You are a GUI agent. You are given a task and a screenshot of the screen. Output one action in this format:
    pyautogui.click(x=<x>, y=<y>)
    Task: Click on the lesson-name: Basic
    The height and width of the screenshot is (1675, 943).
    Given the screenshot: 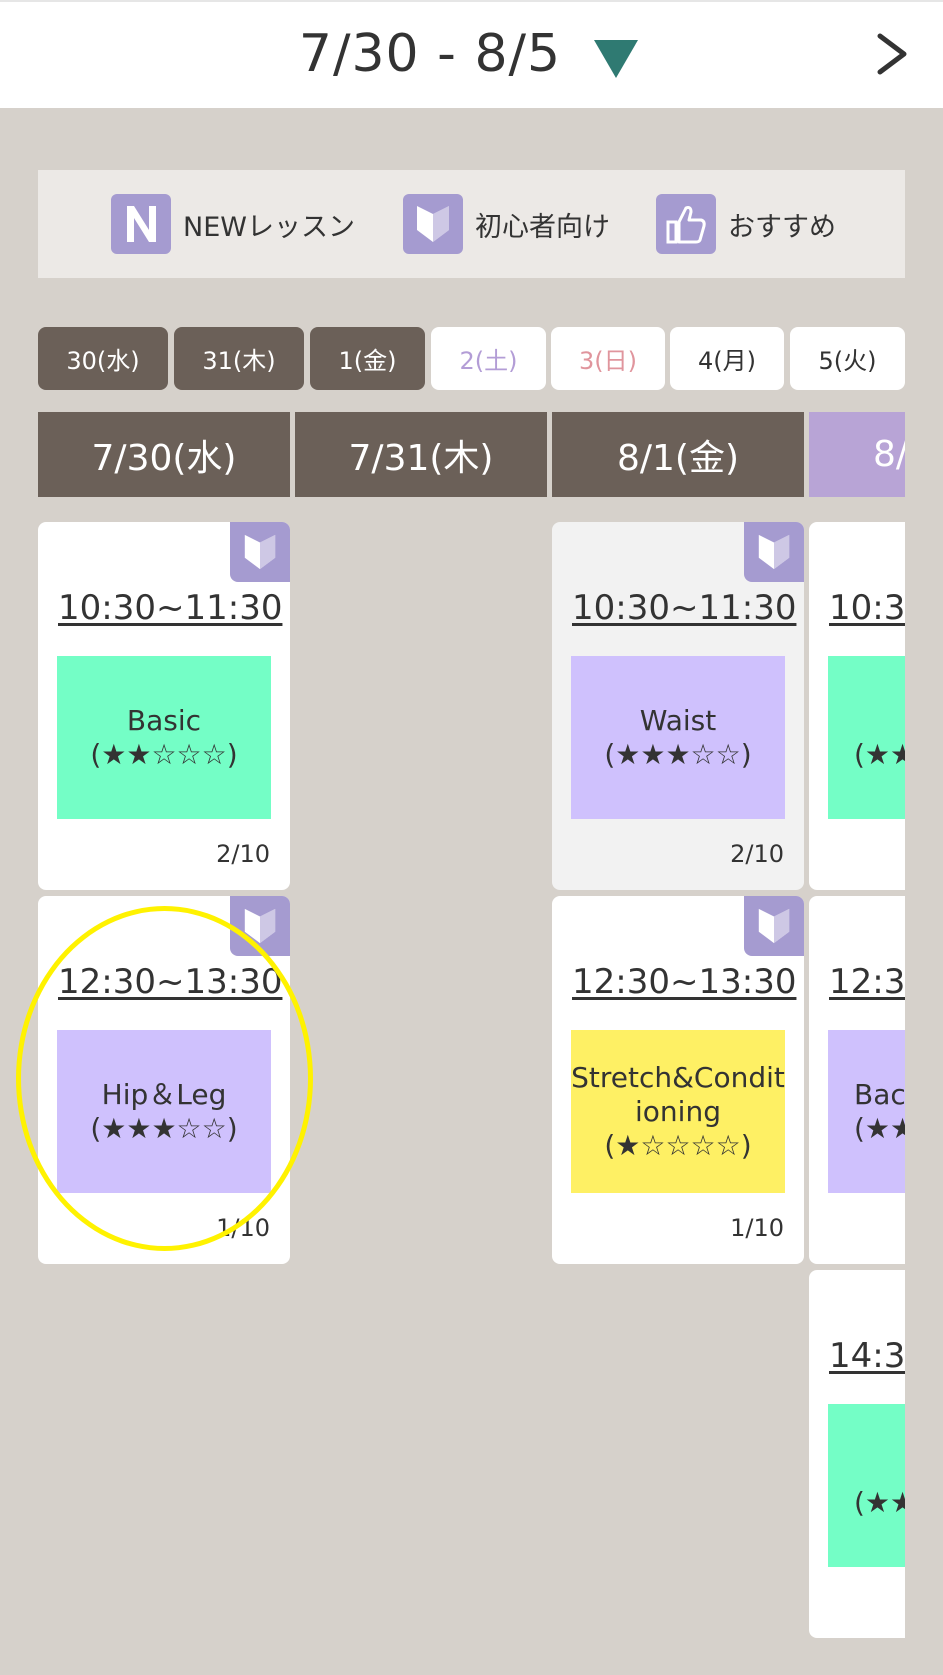 What is the action you would take?
    pyautogui.click(x=164, y=720)
    